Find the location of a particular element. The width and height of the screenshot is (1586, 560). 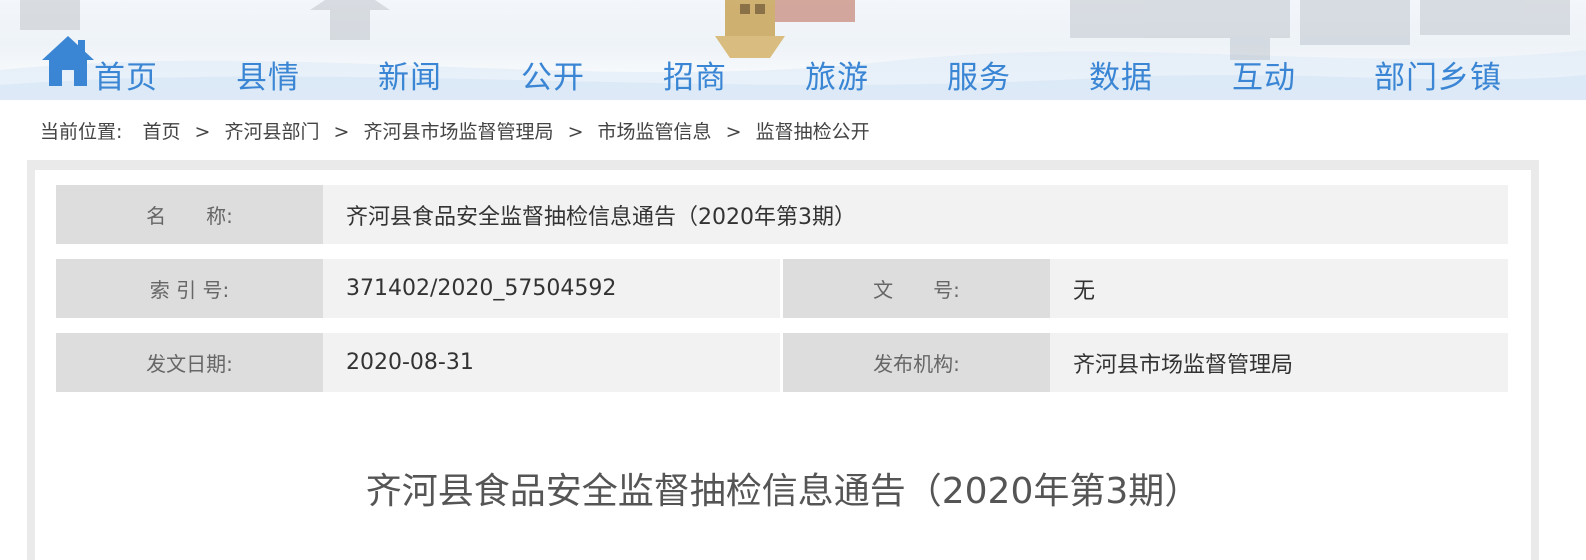

home-icon is located at coordinates (68, 60).